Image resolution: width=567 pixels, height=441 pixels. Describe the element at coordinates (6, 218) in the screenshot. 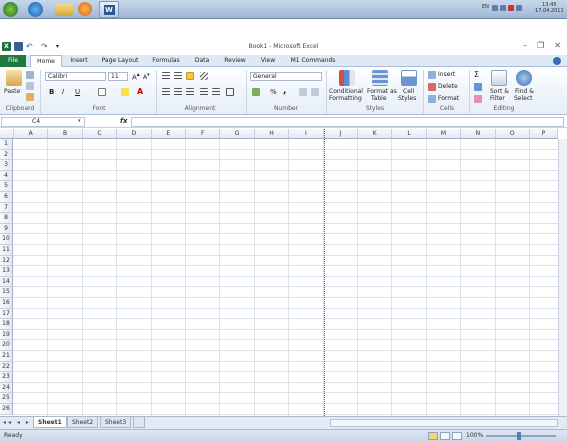

I see `row-header: 8` at that location.